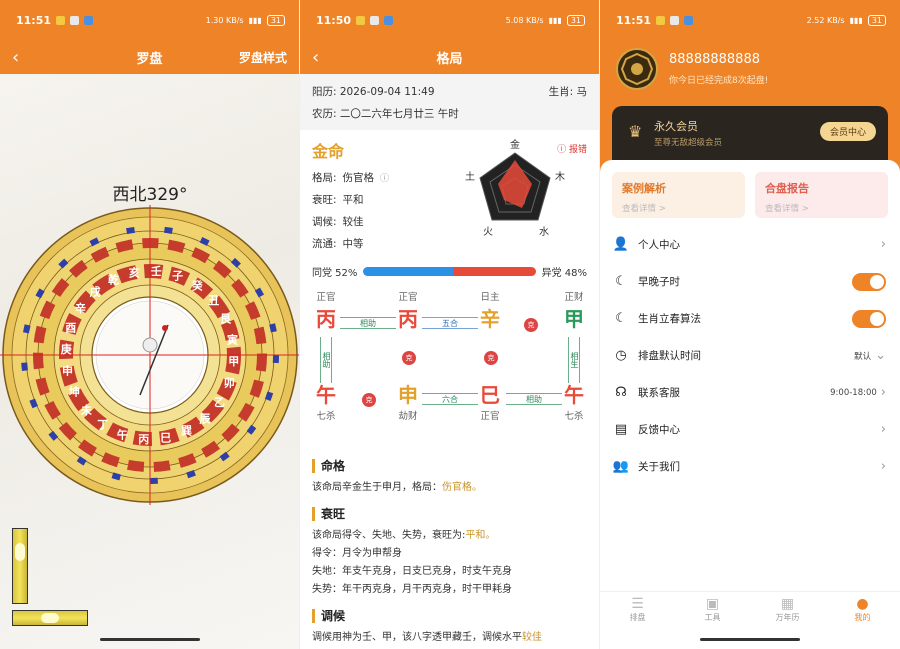 The image size is (900, 649). I want to click on vip-title: 永久会员, so click(676, 126).